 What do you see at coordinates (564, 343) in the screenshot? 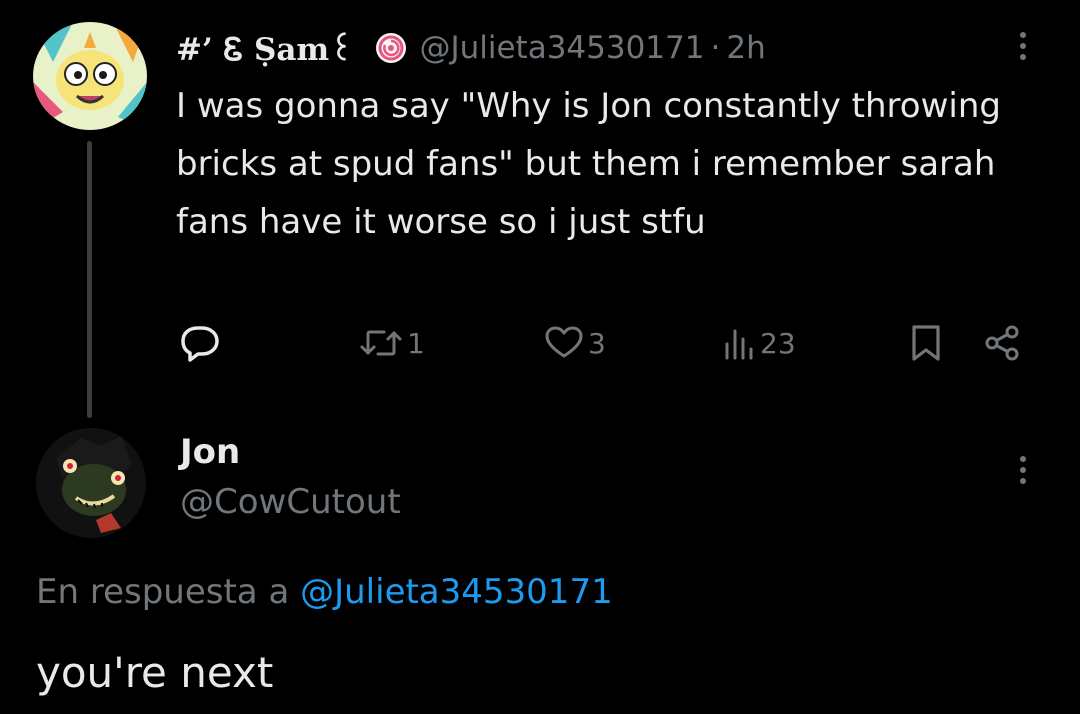
I see `heart-icon` at bounding box center [564, 343].